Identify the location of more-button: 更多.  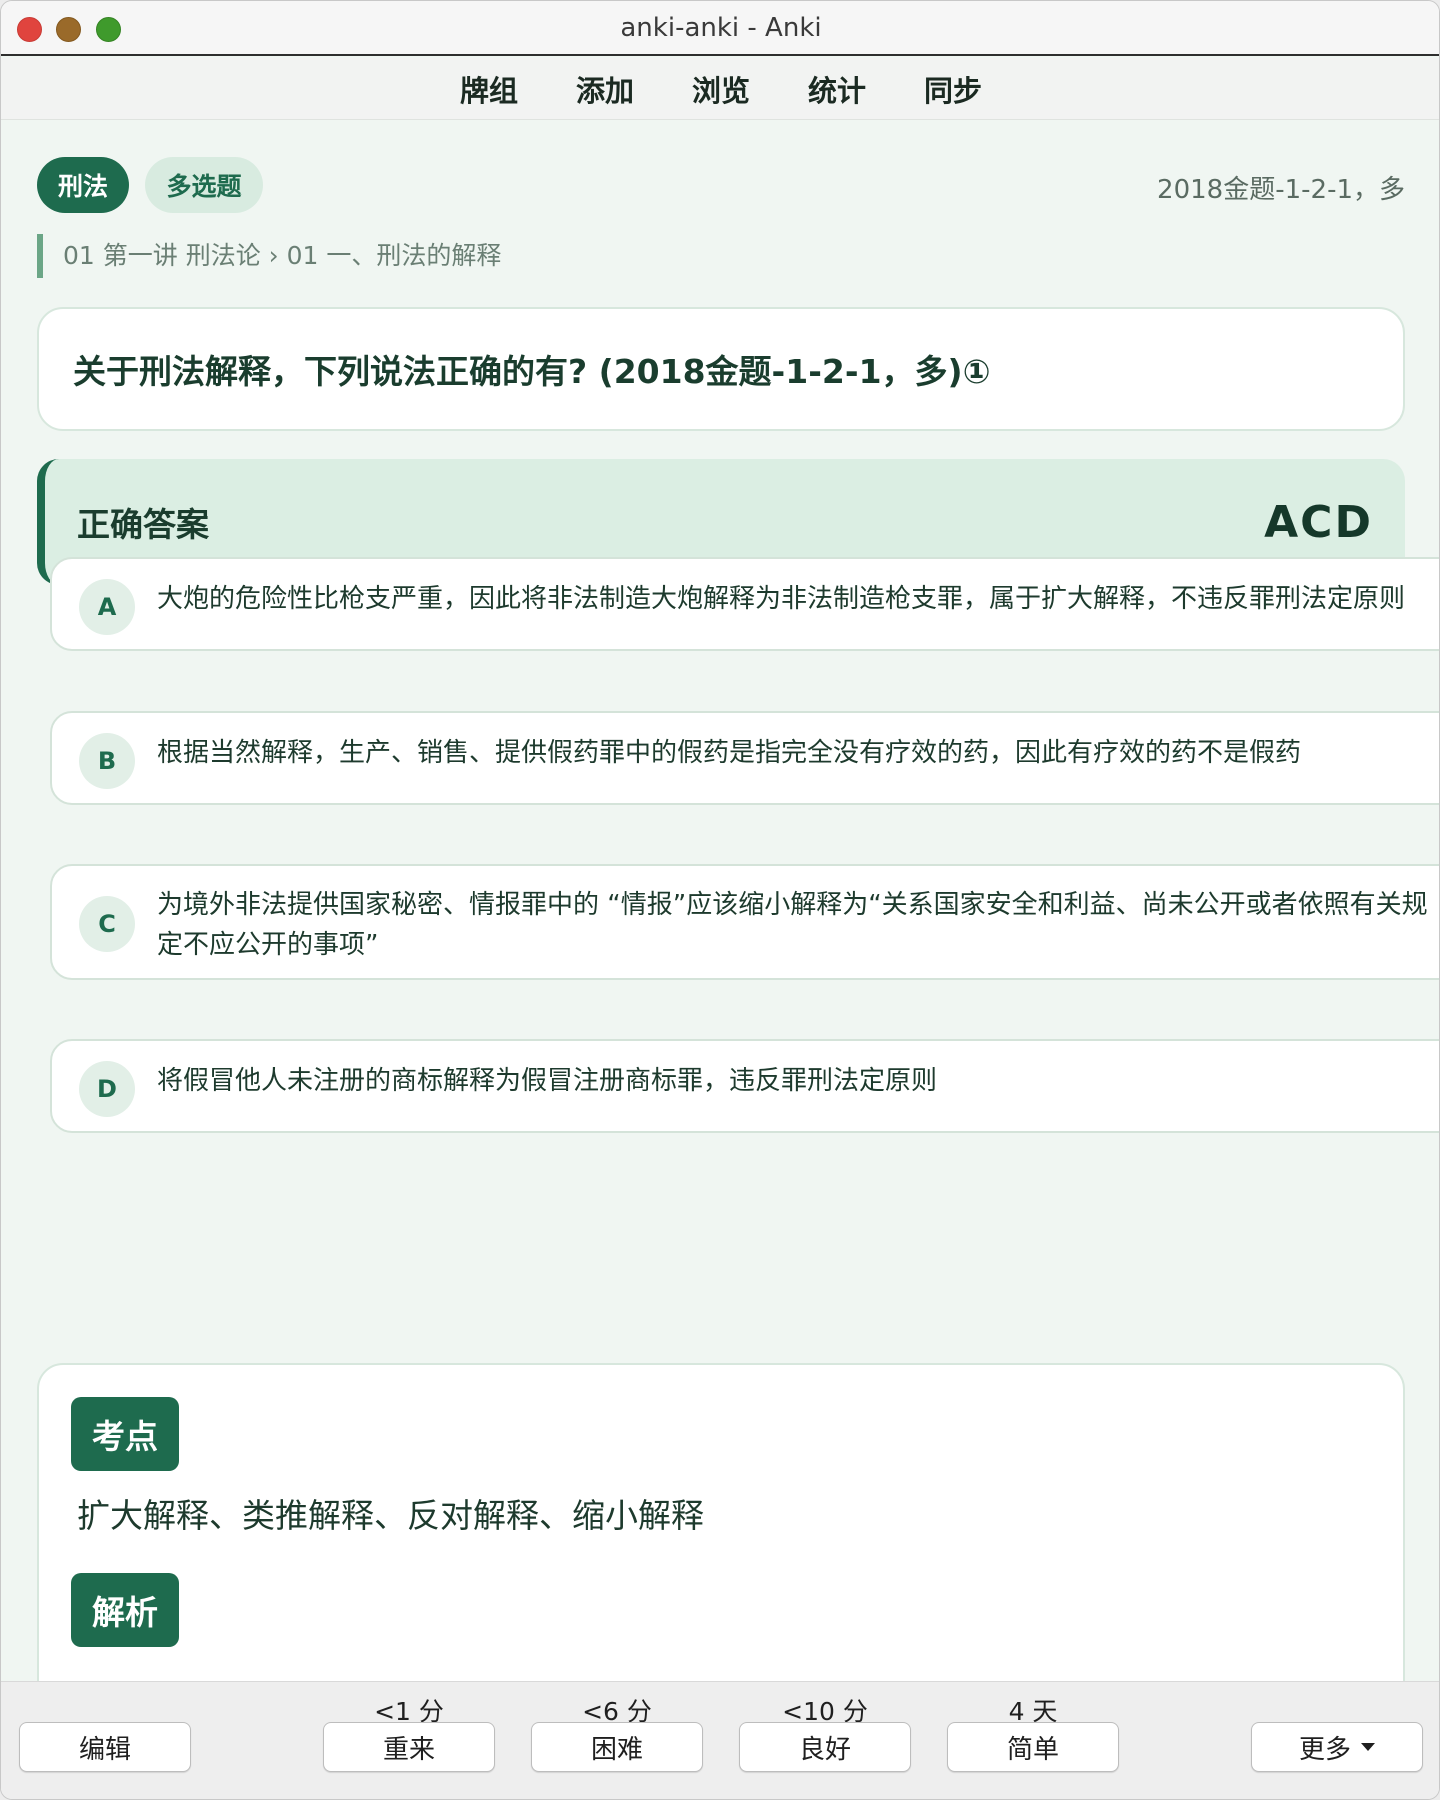
(1337, 1747).